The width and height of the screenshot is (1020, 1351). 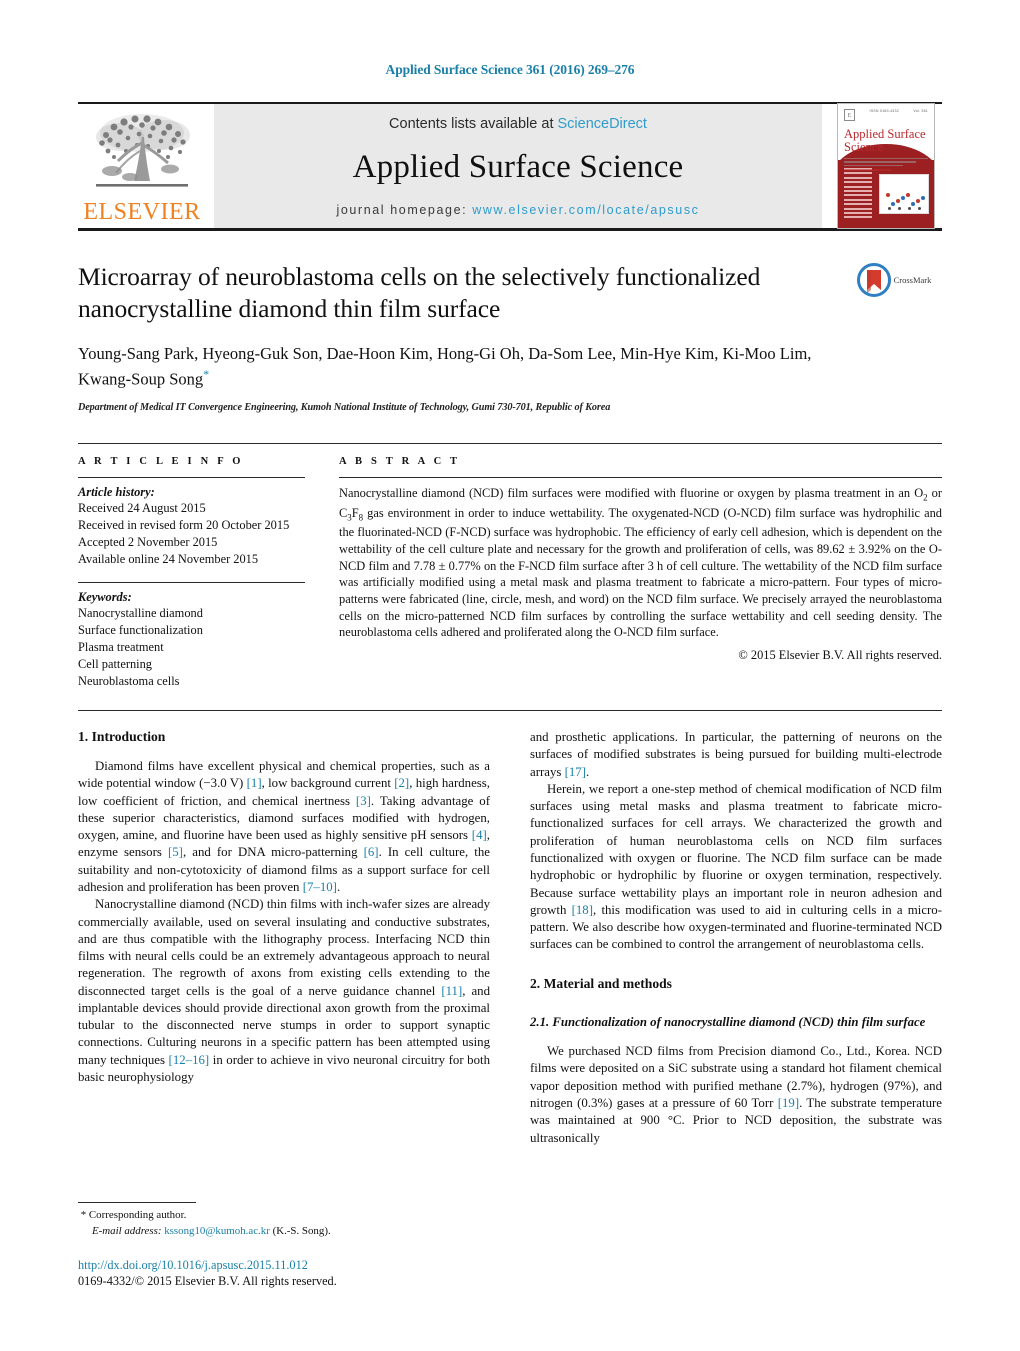 What do you see at coordinates (904, 194) in the screenshot?
I see `cover-figure-inset` at bounding box center [904, 194].